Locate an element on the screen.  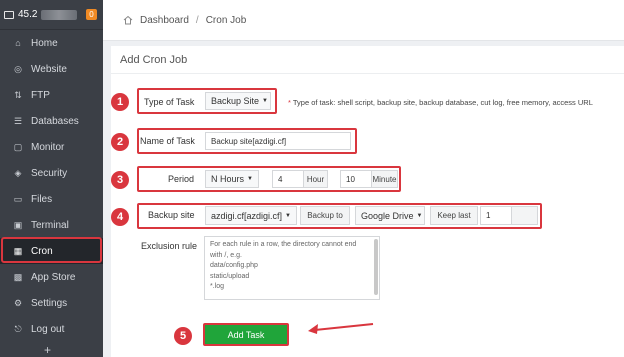
exclusion-rule-label: Exclusion rule is located at coordinates (169, 246).